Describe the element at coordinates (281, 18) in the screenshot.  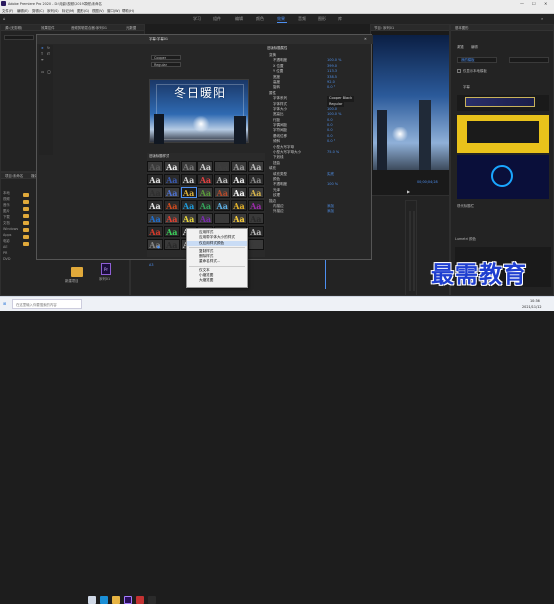
I see `workspace-tab-effects: 效果` at that location.